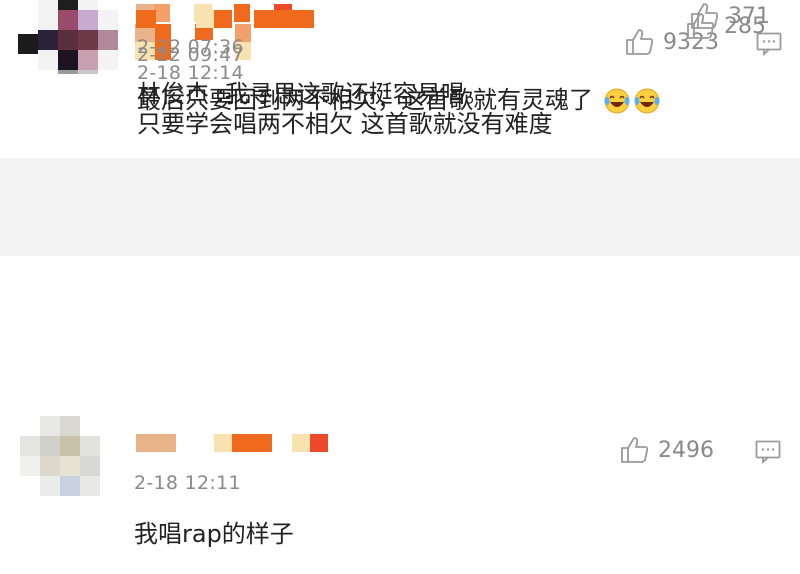 This screenshot has height=574, width=800. What do you see at coordinates (190, 55) in the screenshot?
I see `reply-timestamp: 2-22 09:47` at bounding box center [190, 55].